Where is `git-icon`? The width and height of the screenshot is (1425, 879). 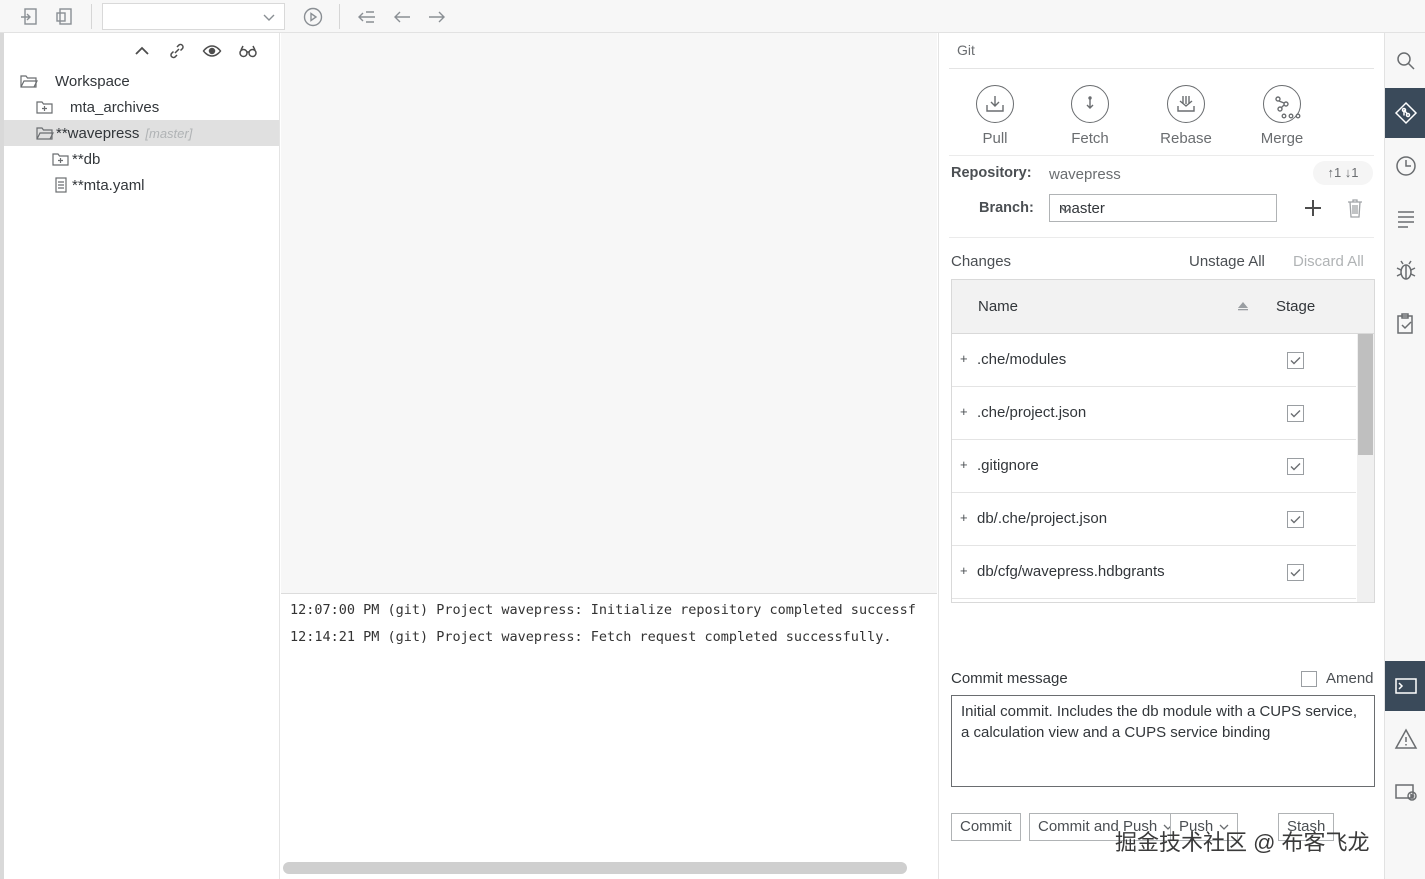 git-icon is located at coordinates (1405, 113).